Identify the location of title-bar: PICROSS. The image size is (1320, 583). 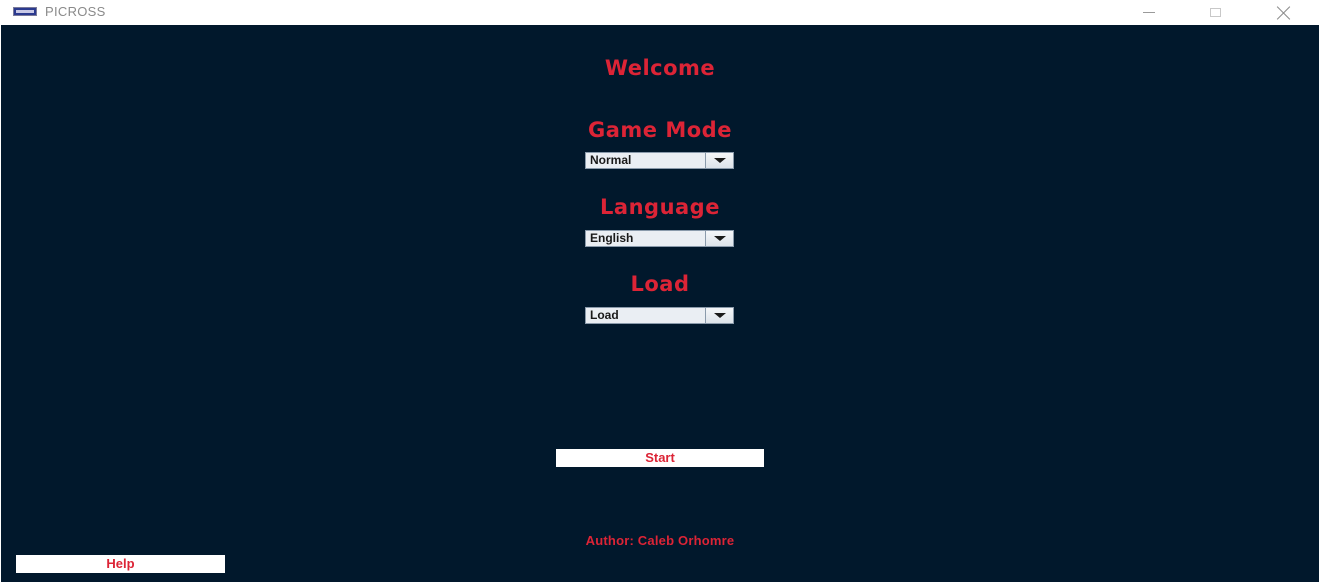
(660, 12).